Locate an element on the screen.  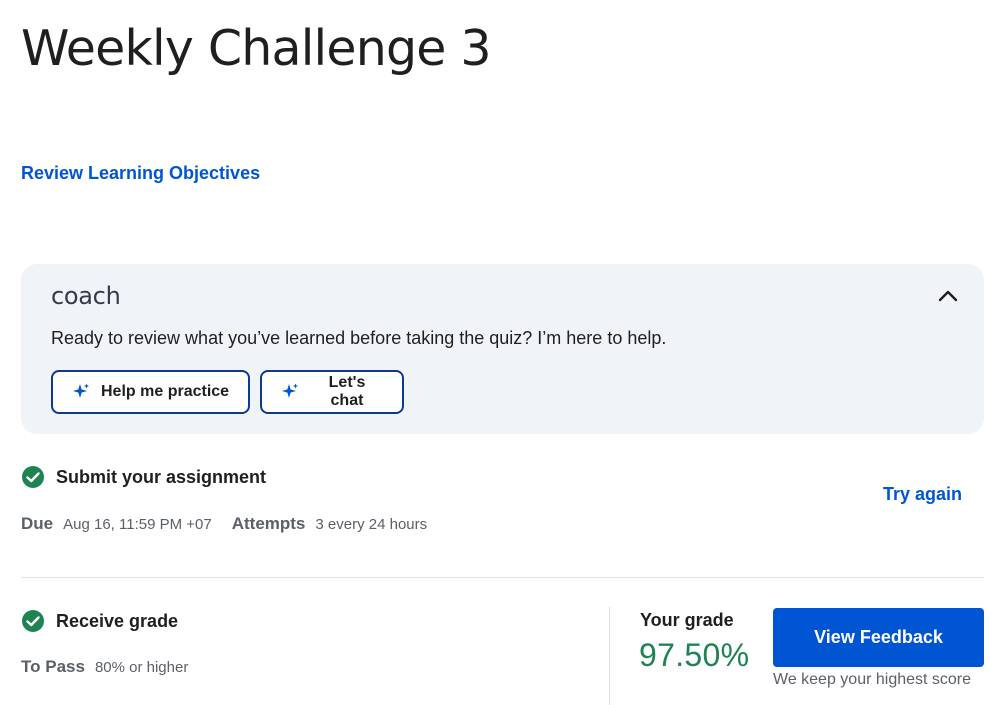
to-pass-value: 80% or higher is located at coordinates (141, 667).